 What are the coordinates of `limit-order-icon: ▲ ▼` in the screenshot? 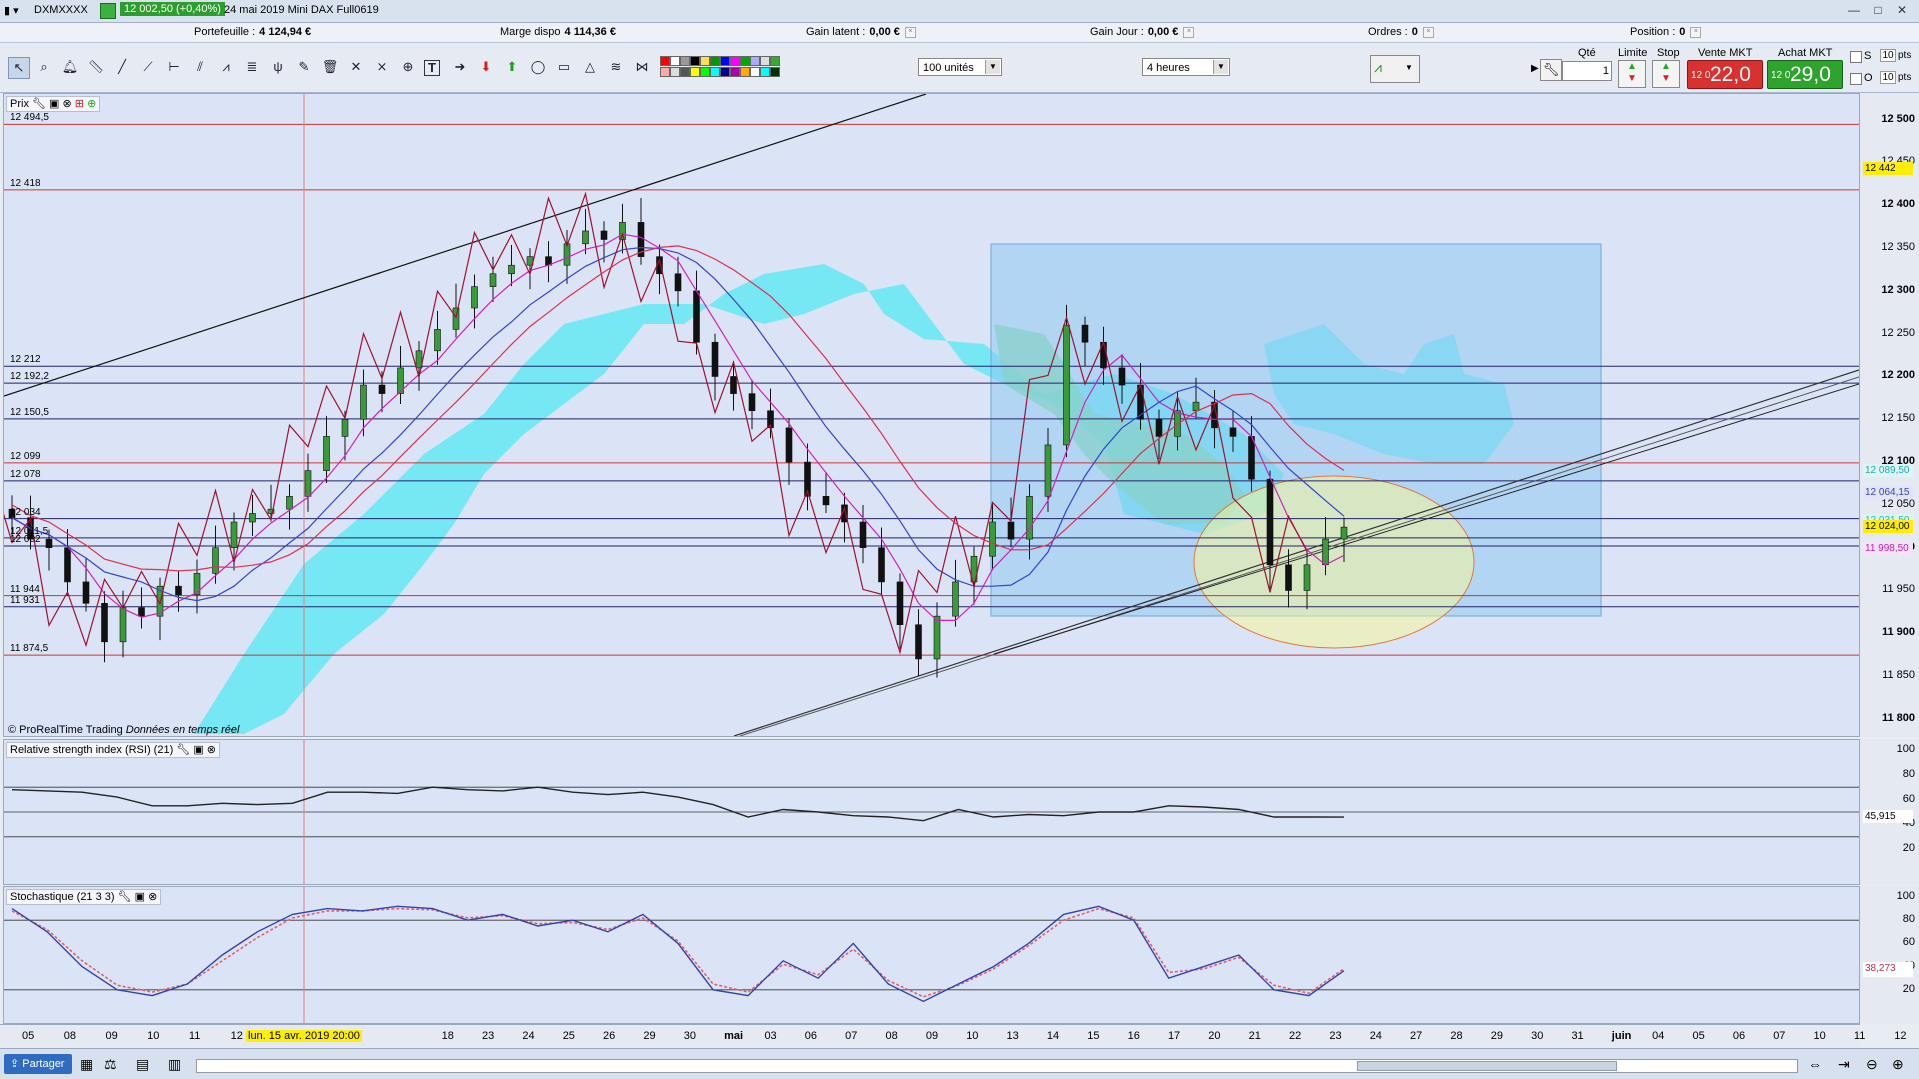 It's located at (1632, 74).